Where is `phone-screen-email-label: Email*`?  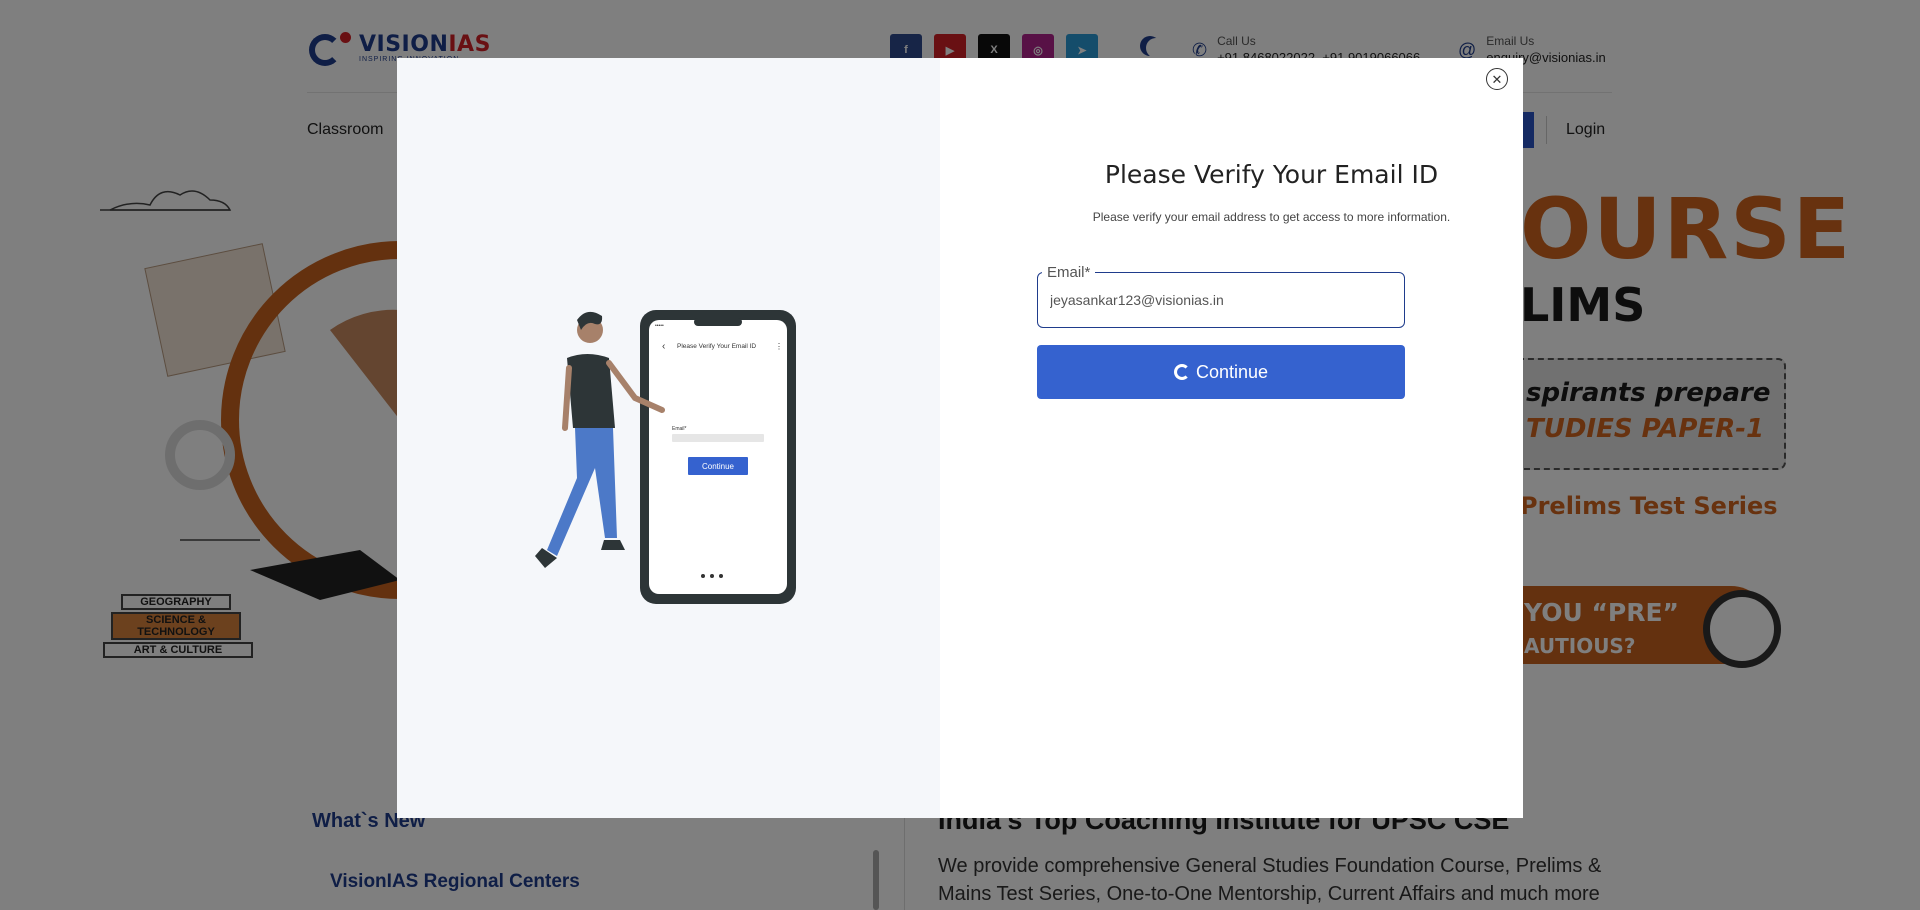
phone-screen-email-label: Email* is located at coordinates (679, 429).